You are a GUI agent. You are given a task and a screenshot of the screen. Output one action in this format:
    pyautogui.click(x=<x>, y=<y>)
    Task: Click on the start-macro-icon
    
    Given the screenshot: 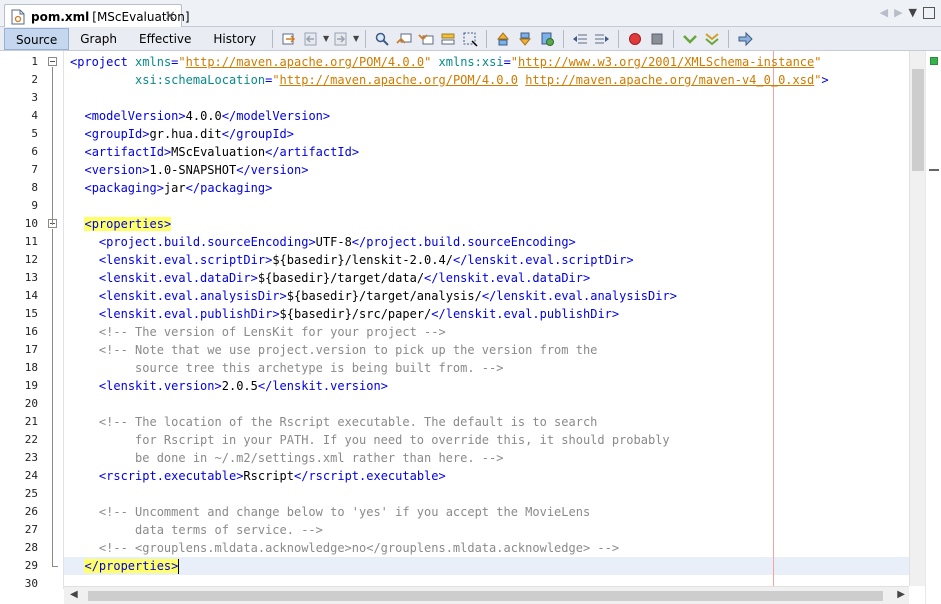 What is the action you would take?
    pyautogui.click(x=635, y=39)
    